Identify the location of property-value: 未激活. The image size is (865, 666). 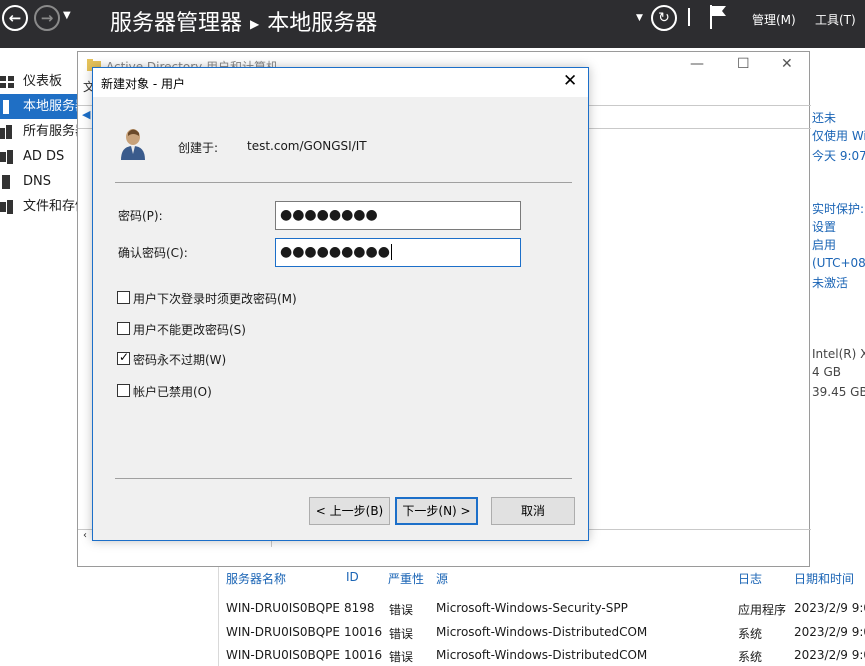
(830, 282).